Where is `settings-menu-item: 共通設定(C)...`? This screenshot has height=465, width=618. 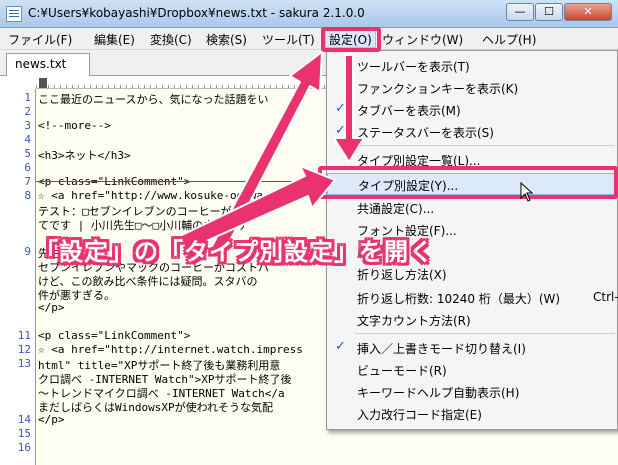 settings-menu-item: 共通設定(C)... is located at coordinates (472, 208).